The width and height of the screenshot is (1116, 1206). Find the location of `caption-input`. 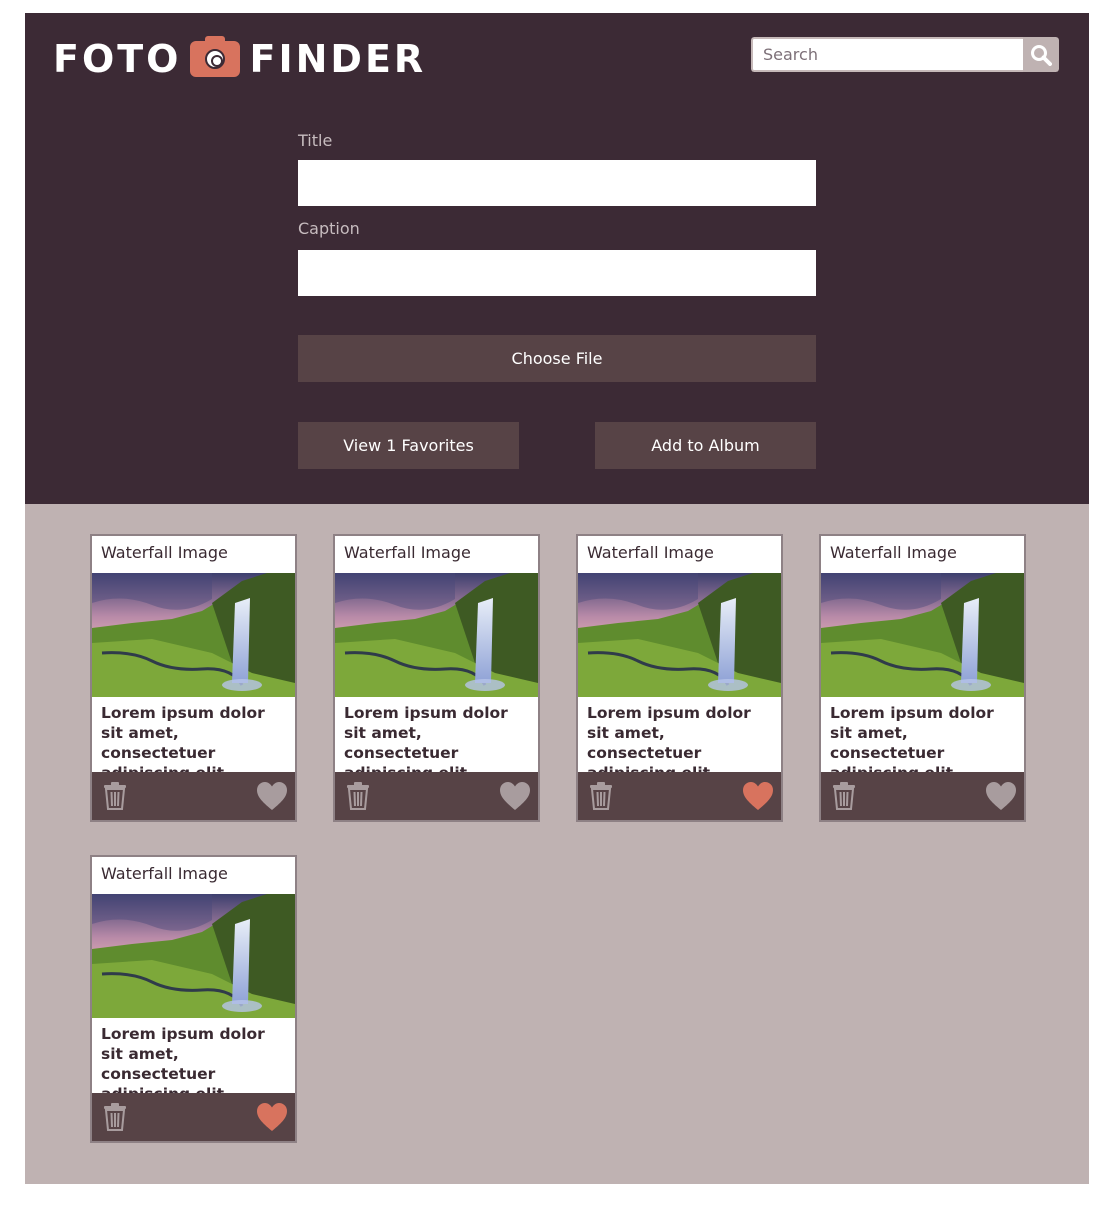

caption-input is located at coordinates (557, 273).